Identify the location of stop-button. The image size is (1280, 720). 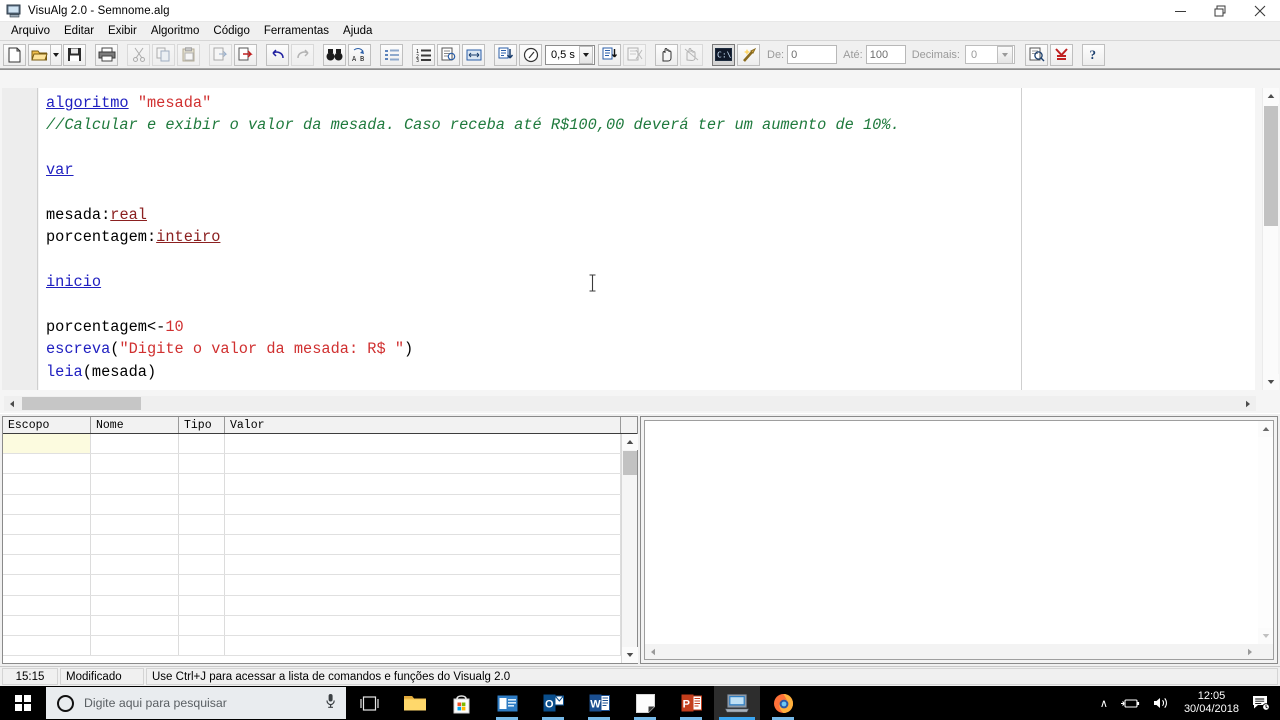
(691, 54).